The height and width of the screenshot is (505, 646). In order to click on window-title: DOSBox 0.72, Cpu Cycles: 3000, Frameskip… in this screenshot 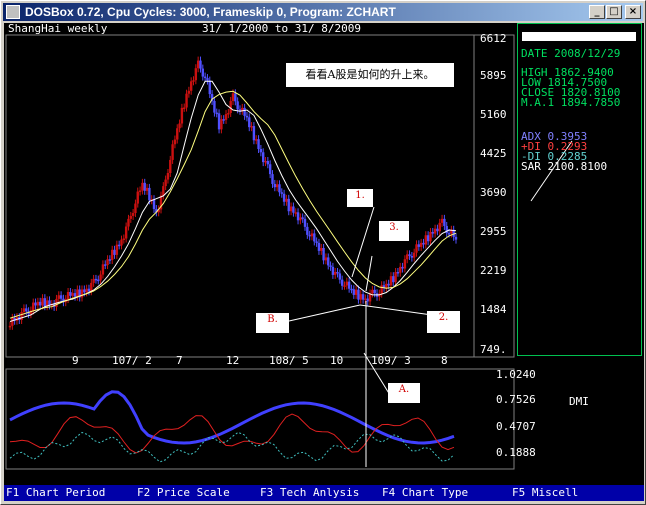, I will do `click(210, 12)`.